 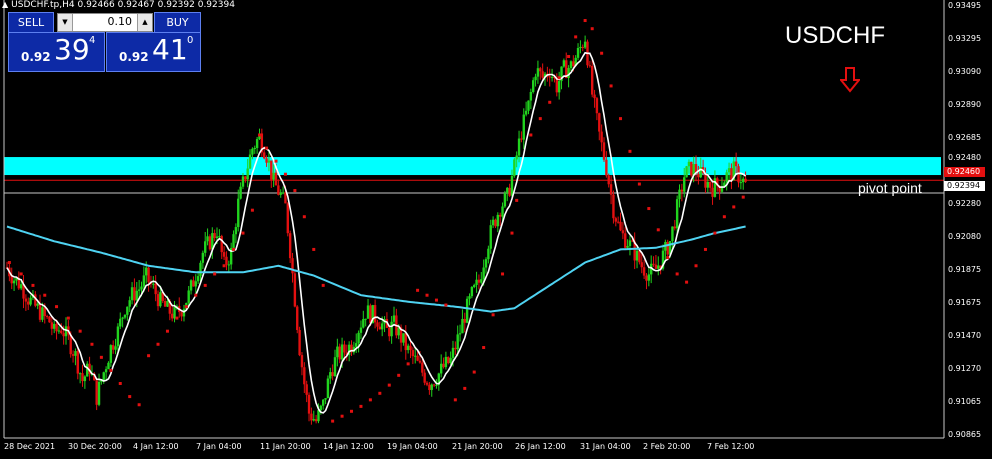 What do you see at coordinates (965, 269) in the screenshot?
I see `price-axis-label: 0.91875` at bounding box center [965, 269].